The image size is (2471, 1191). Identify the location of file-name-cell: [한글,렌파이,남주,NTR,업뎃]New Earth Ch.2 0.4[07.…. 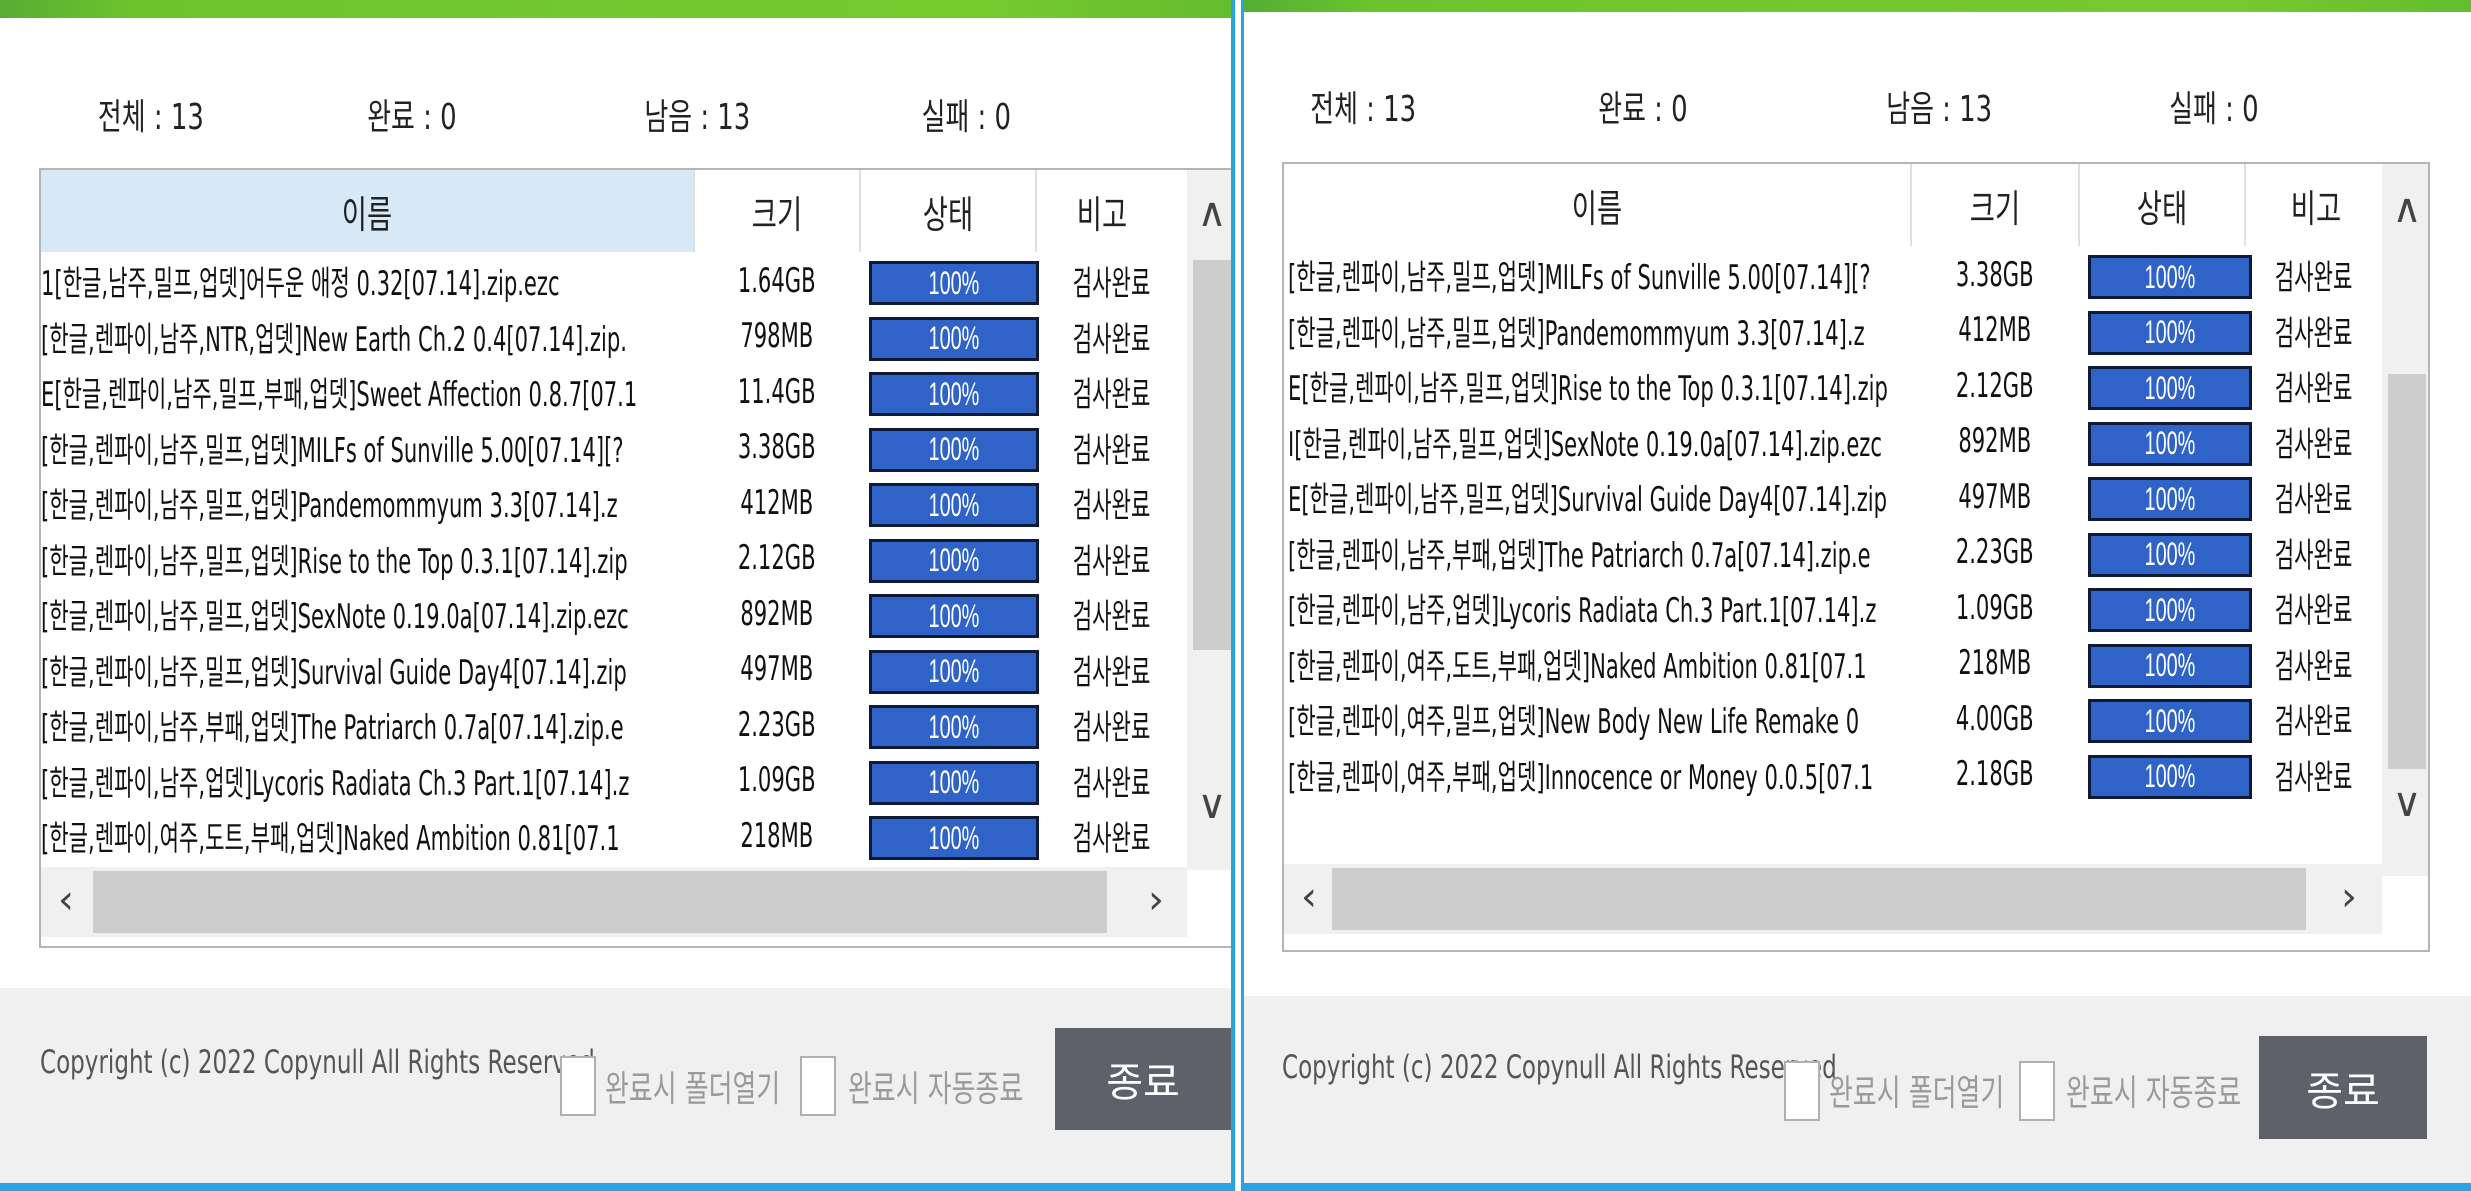
(334, 339).